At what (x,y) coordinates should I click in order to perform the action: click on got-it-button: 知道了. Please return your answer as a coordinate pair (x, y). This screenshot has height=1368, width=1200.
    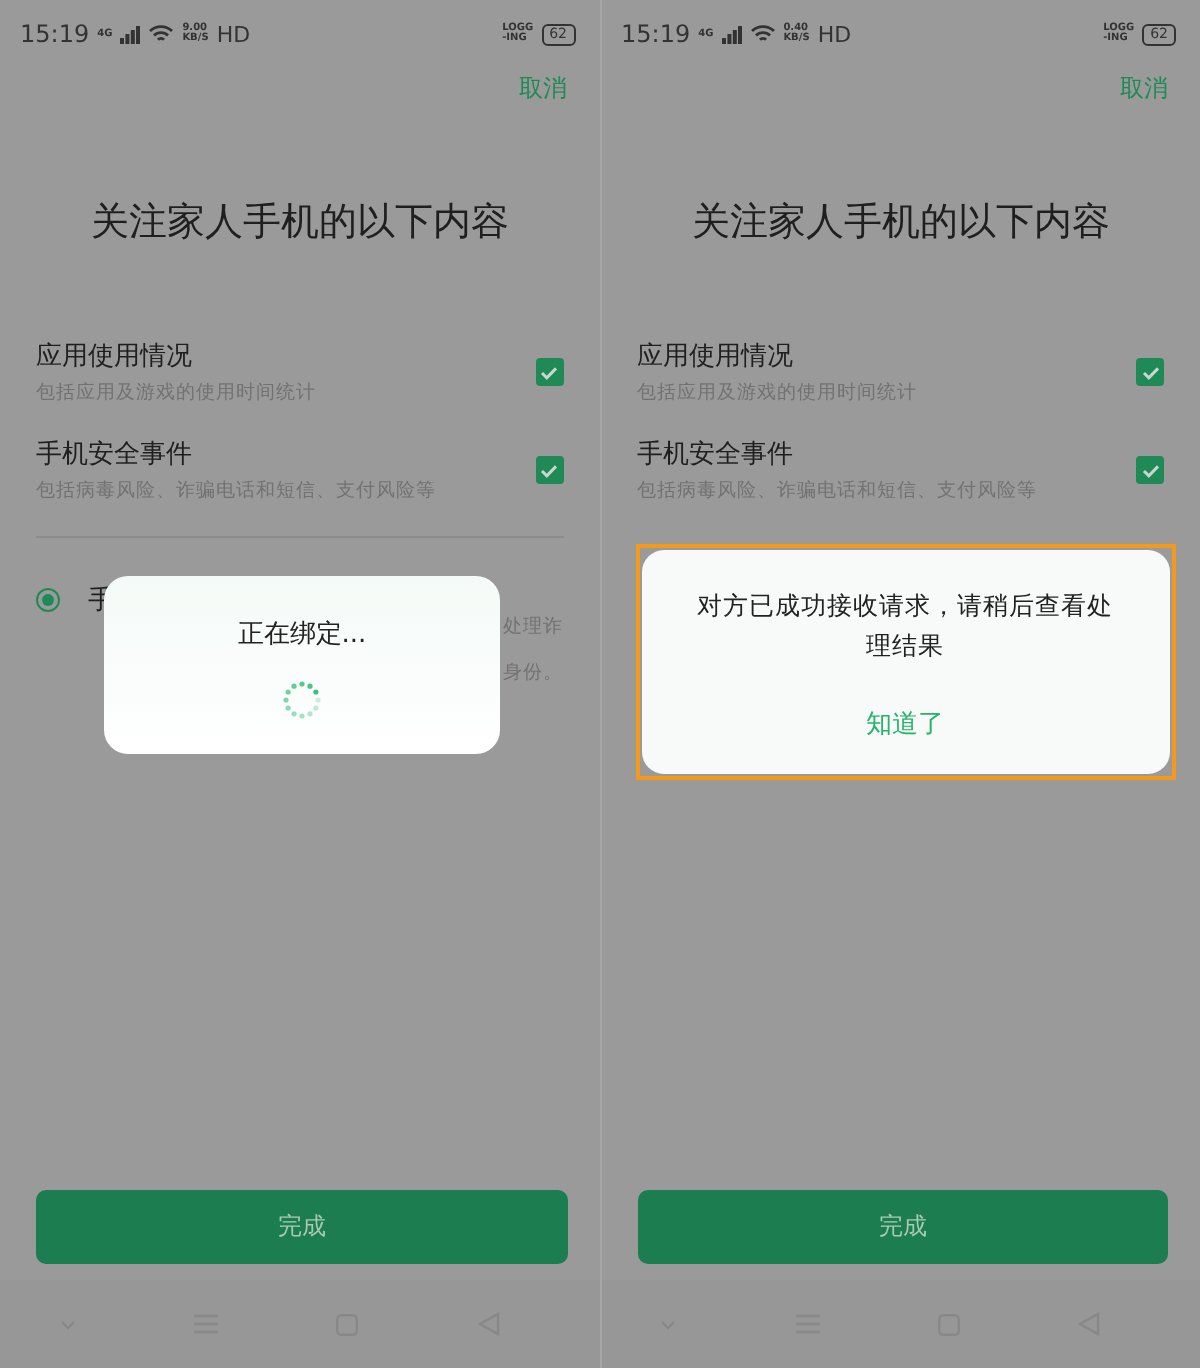
    Looking at the image, I should click on (905, 724).